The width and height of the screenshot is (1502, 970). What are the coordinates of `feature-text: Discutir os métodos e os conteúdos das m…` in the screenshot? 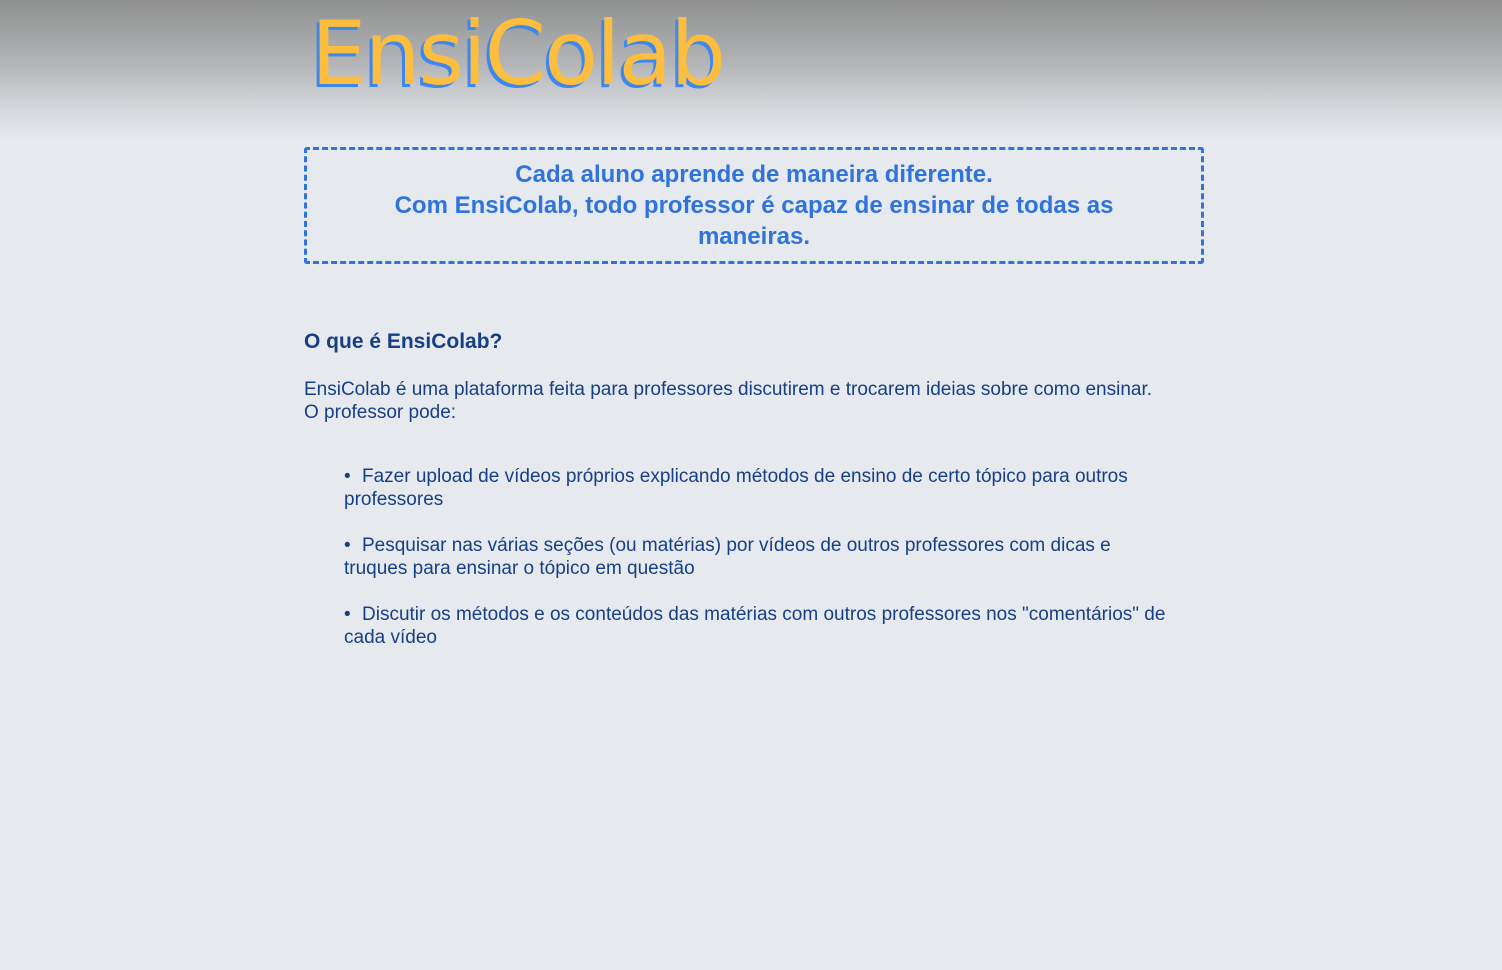 It's located at (755, 626).